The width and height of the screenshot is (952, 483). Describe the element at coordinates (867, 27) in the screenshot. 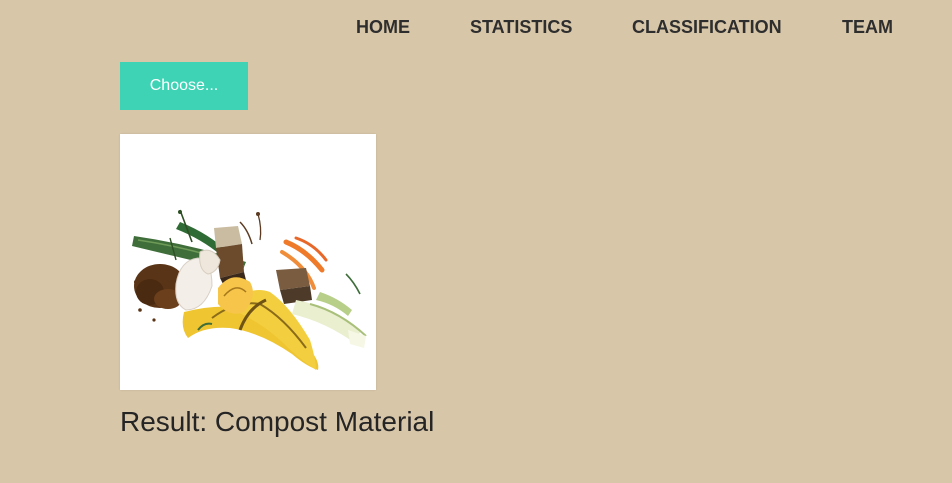

I see `nav-link-team: TEAM` at that location.